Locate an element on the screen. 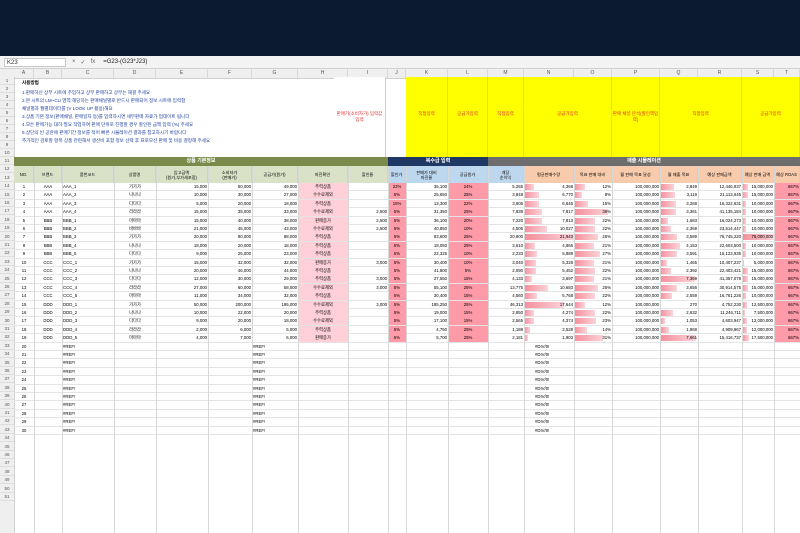 The height and width of the screenshot is (533, 800). table-cell: 나나나 is located at coordinates (135, 246).